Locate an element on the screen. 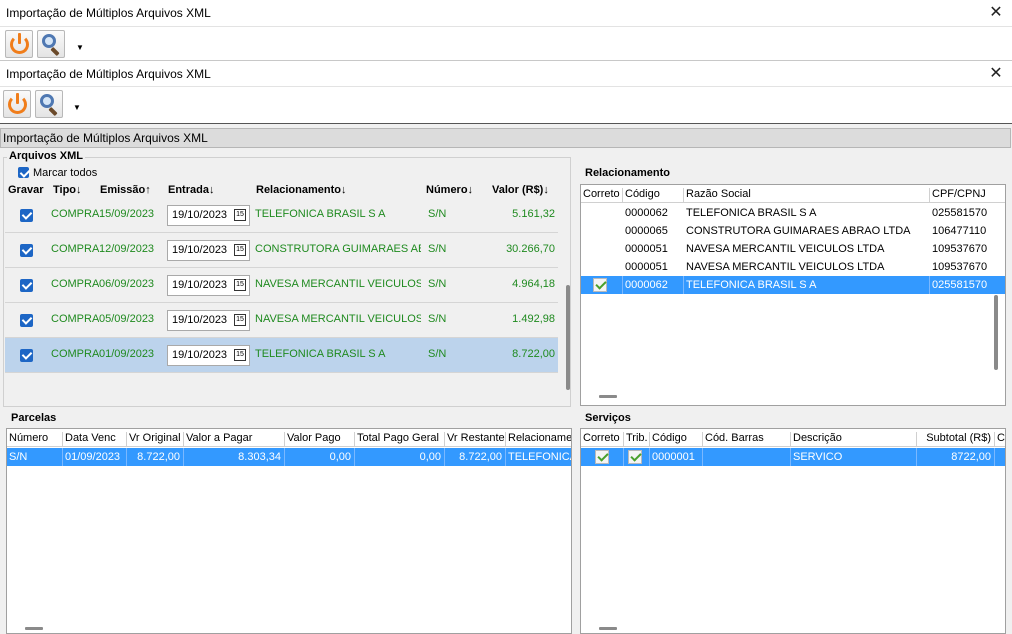 Image resolution: width=1012 pixels, height=634 pixels. arquivo-emissao: 05/09/2023 is located at coordinates (127, 319).